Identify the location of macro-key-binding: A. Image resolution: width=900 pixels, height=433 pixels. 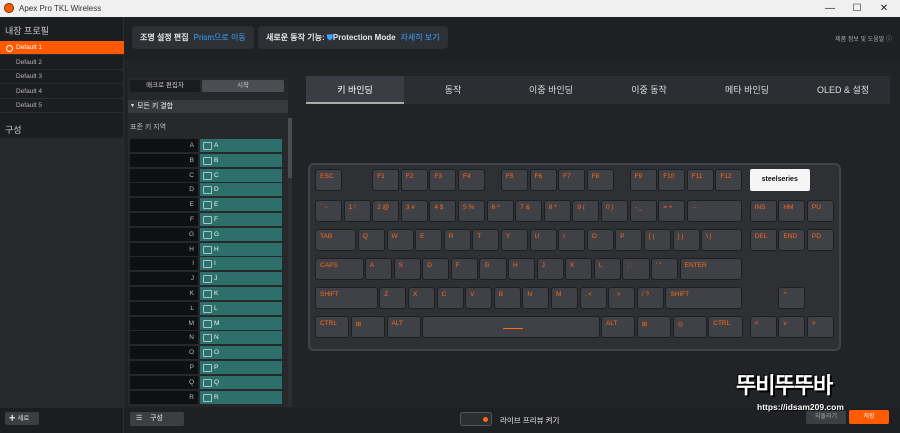
(241, 145).